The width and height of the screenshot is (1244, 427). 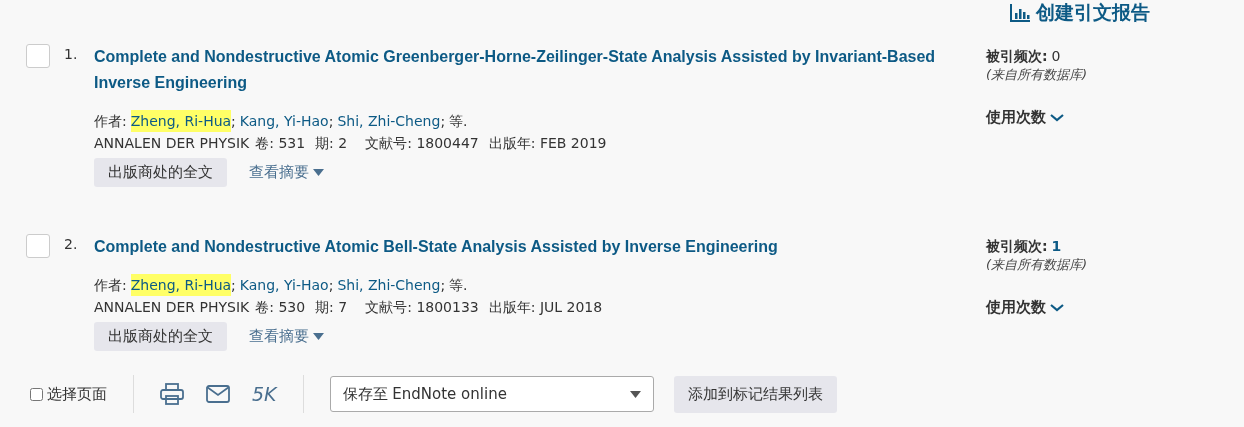 What do you see at coordinates (218, 394) in the screenshot?
I see `mail-icon` at bounding box center [218, 394].